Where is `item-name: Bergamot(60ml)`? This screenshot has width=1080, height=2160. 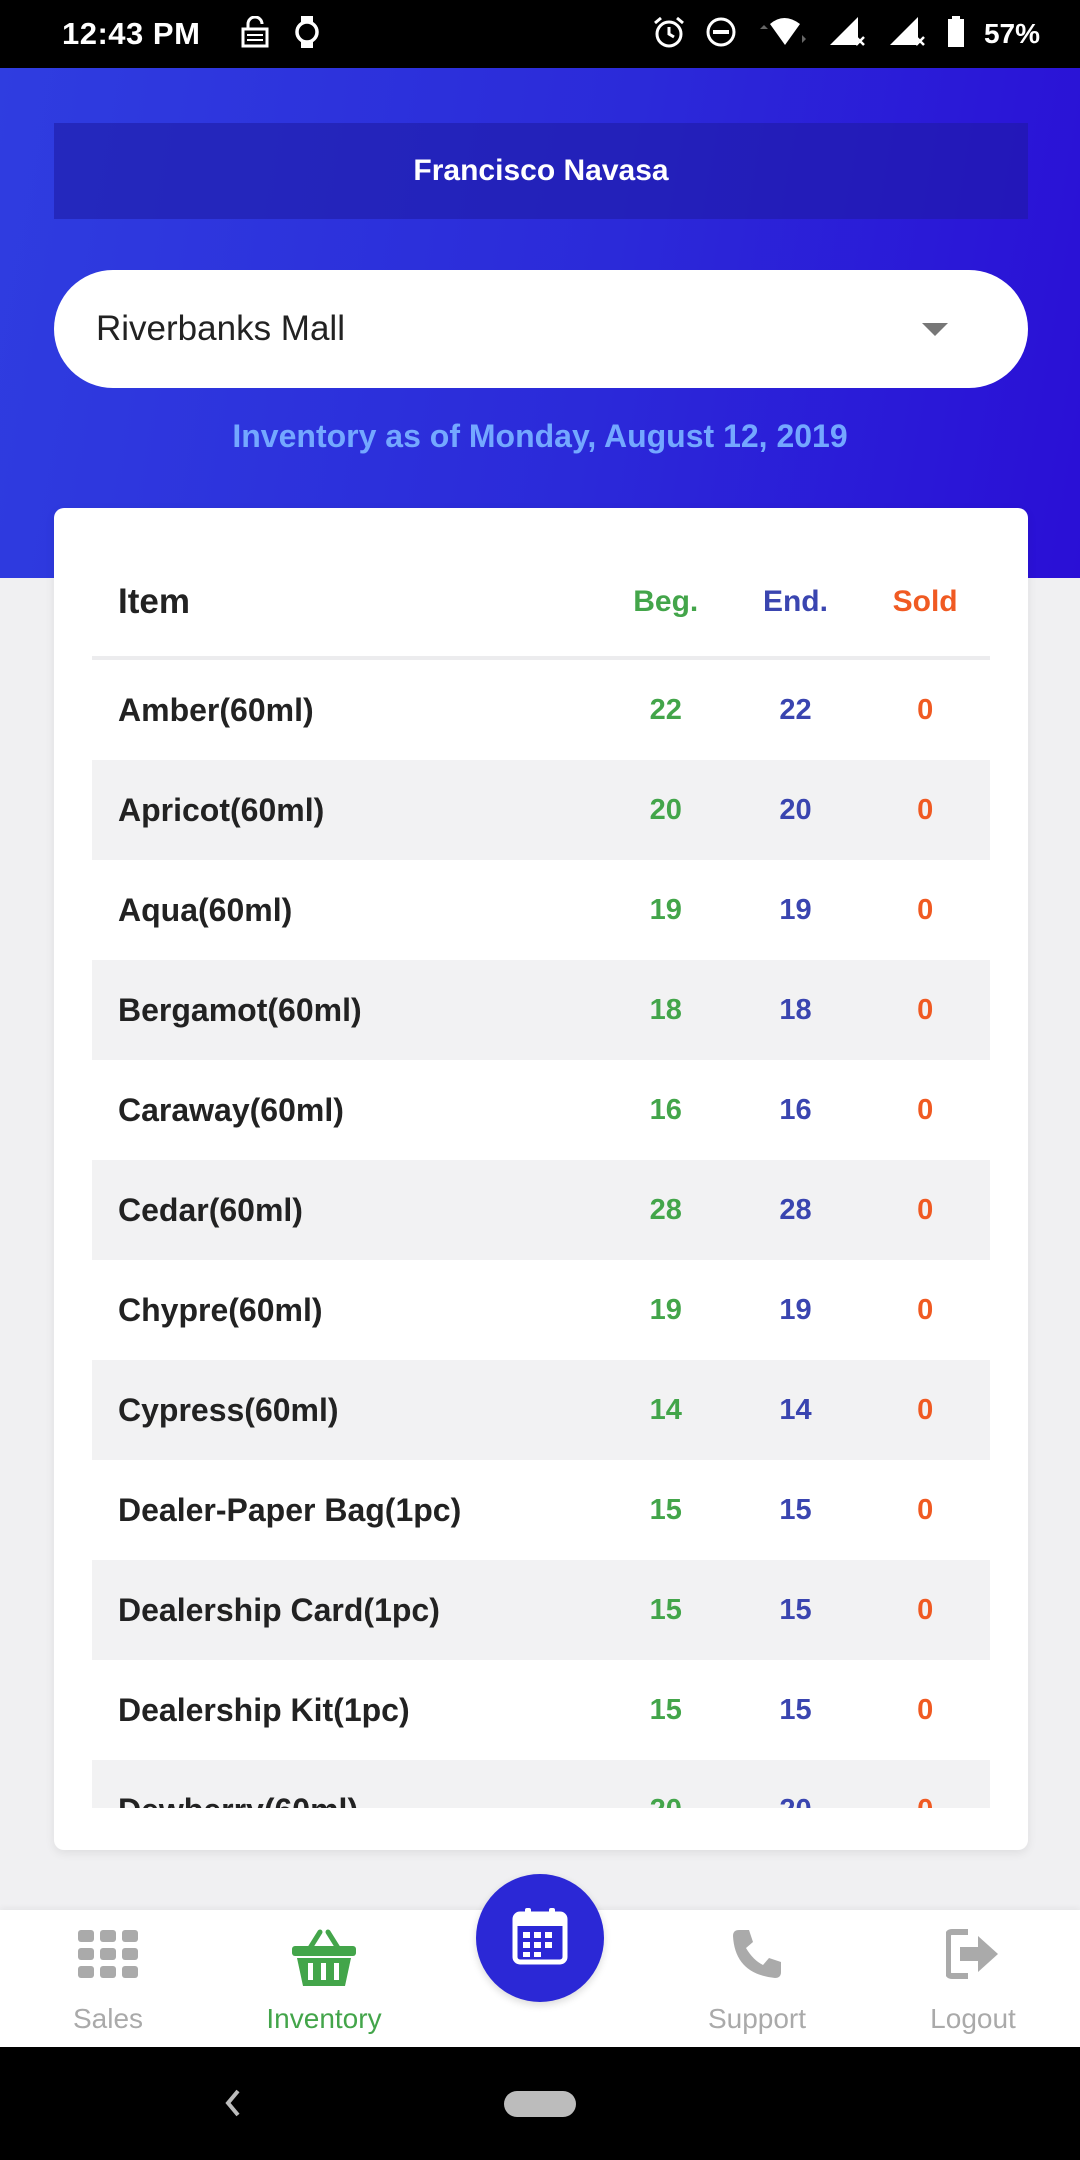 item-name: Bergamot(60ml) is located at coordinates (240, 1009).